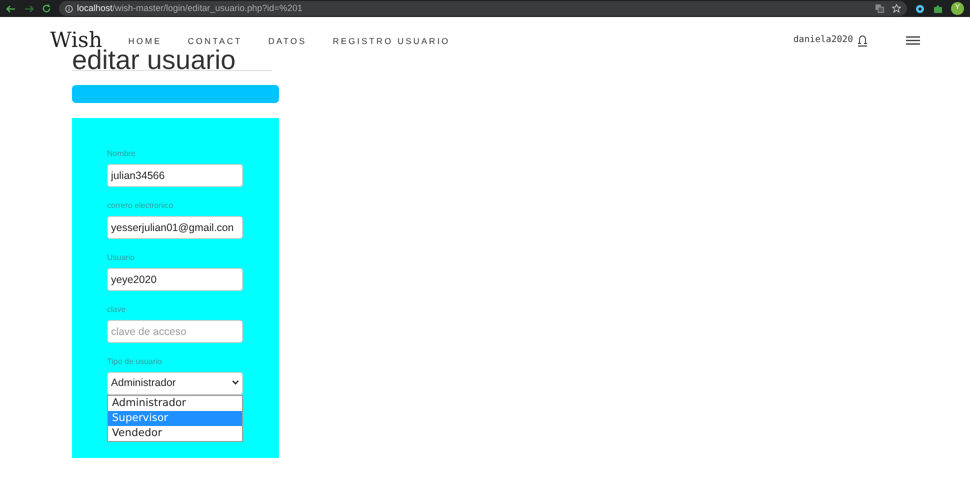 The width and height of the screenshot is (970, 491). What do you see at coordinates (175, 383) in the screenshot?
I see `select-field: Administrador` at bounding box center [175, 383].